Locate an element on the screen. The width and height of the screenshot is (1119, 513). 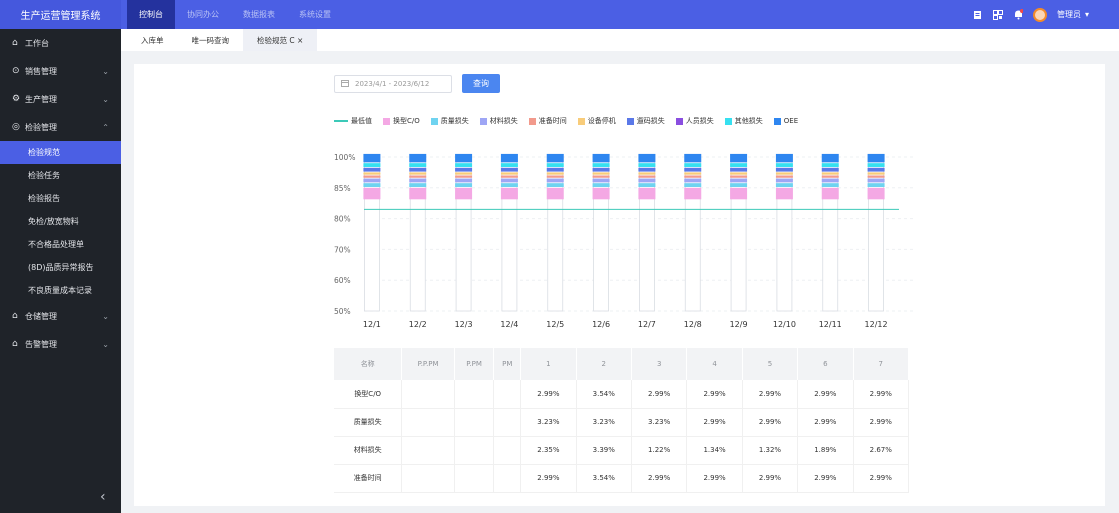
sidebar-item-sales: ⊙ 销售管理 ⌄ is located at coordinates (60, 71).